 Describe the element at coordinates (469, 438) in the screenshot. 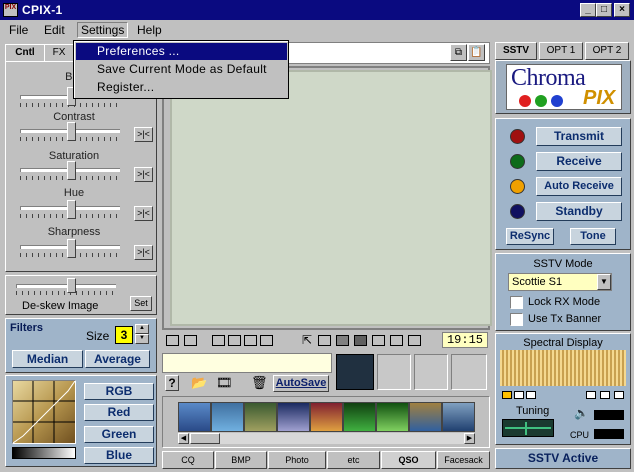

I see `scroll-right-button: ▶` at that location.